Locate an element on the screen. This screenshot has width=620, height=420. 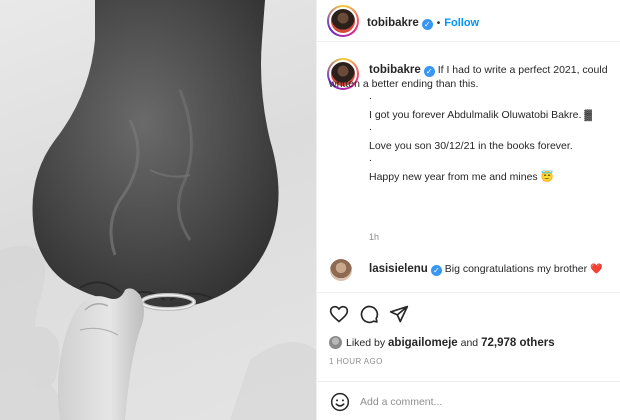
caption-line-5: Happy new year from me and mines 😇 is located at coordinates (461, 177).